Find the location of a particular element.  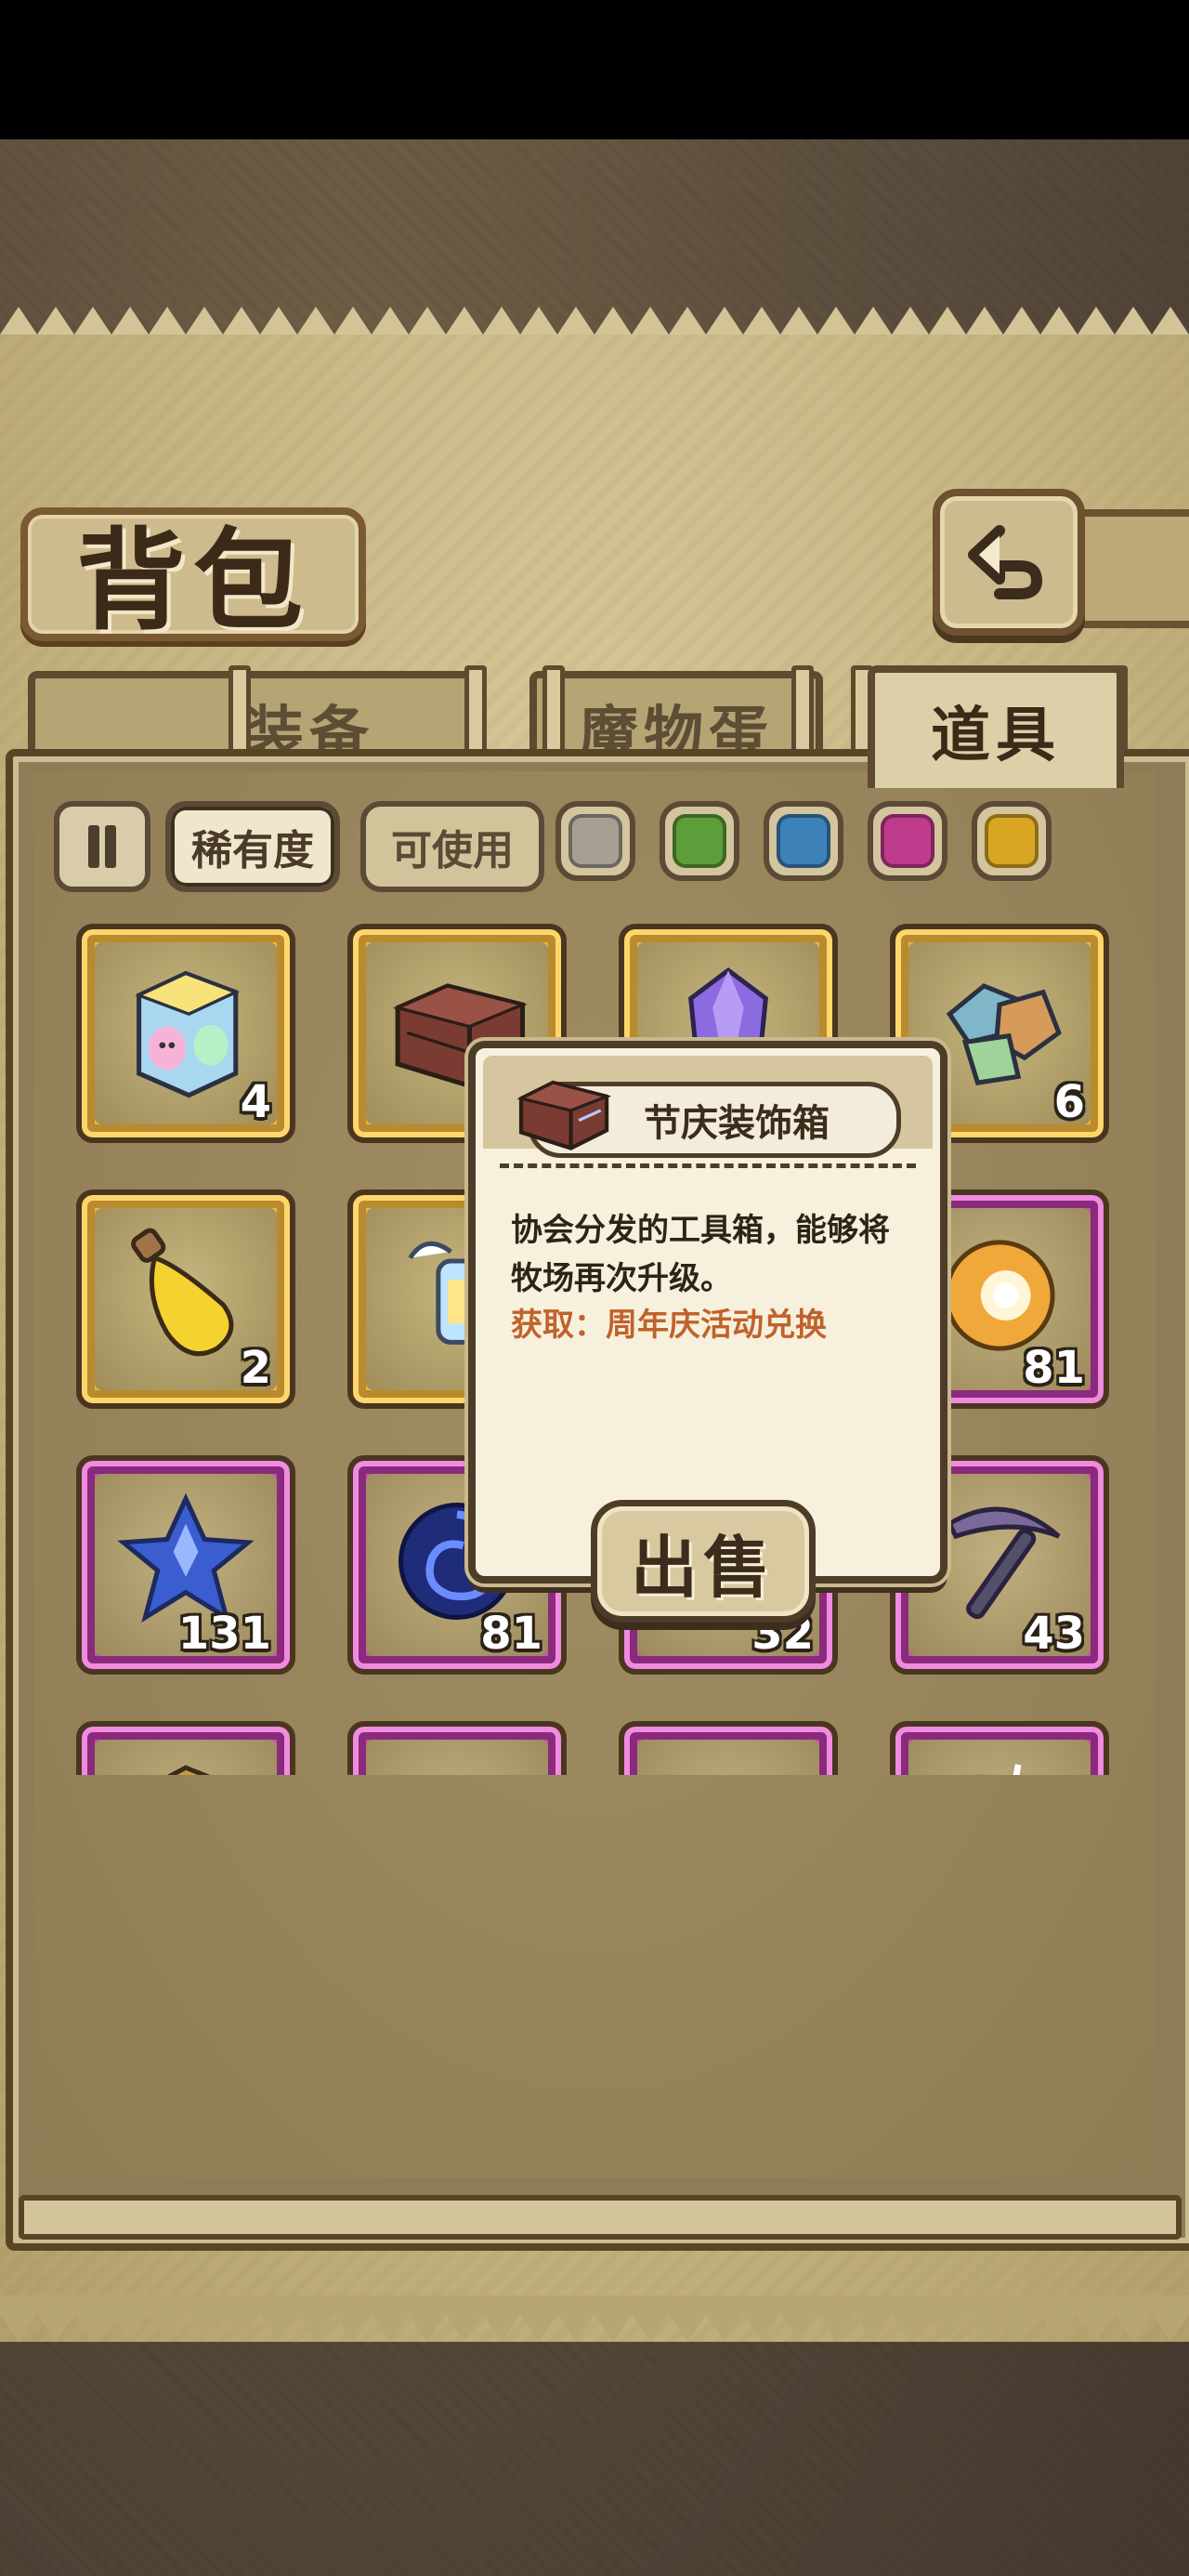

festival-crate-icon is located at coordinates (564, 1115).